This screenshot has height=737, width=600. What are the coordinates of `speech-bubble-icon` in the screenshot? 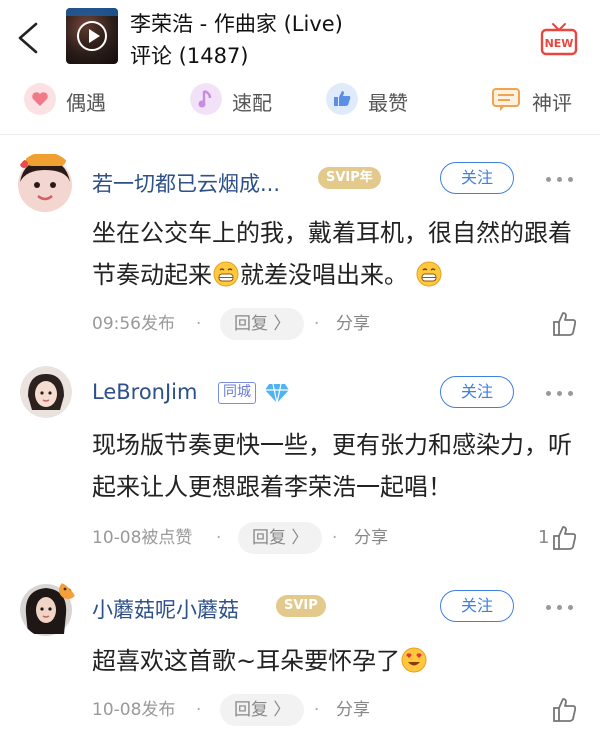 It's located at (506, 99).